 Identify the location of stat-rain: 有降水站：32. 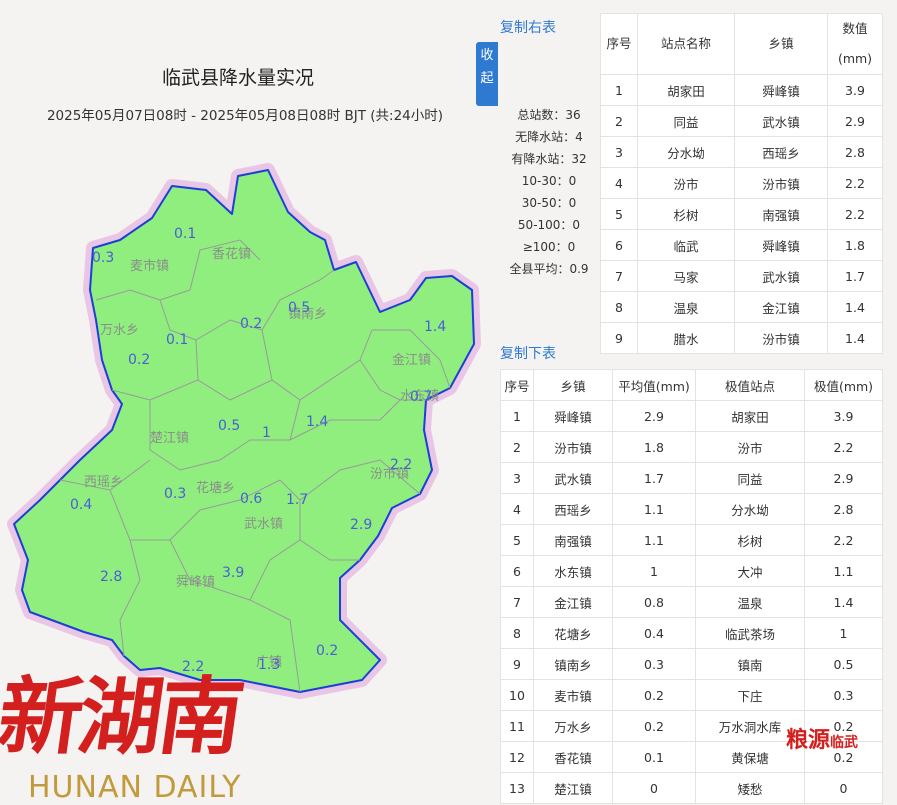
(549, 159).